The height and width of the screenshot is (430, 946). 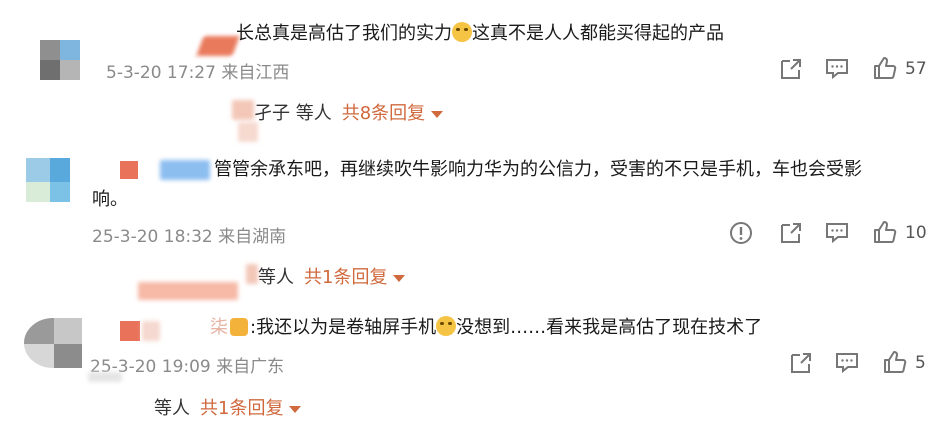 I want to click on reply-count: 共8条回复, so click(x=383, y=113).